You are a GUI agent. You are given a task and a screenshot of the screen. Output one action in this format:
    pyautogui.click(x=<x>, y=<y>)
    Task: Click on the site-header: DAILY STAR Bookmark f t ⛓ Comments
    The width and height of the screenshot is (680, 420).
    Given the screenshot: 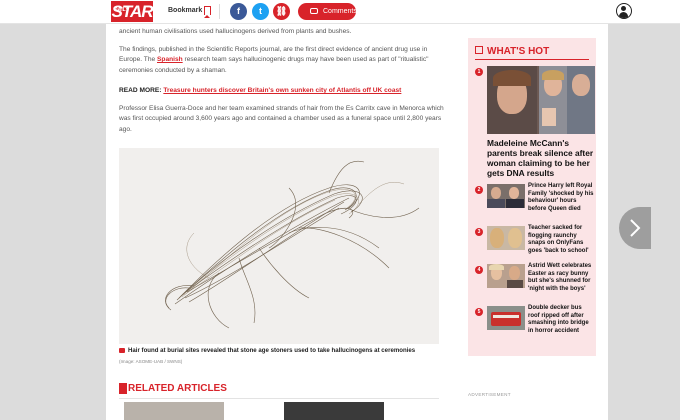 What is the action you would take?
    pyautogui.click(x=340, y=12)
    